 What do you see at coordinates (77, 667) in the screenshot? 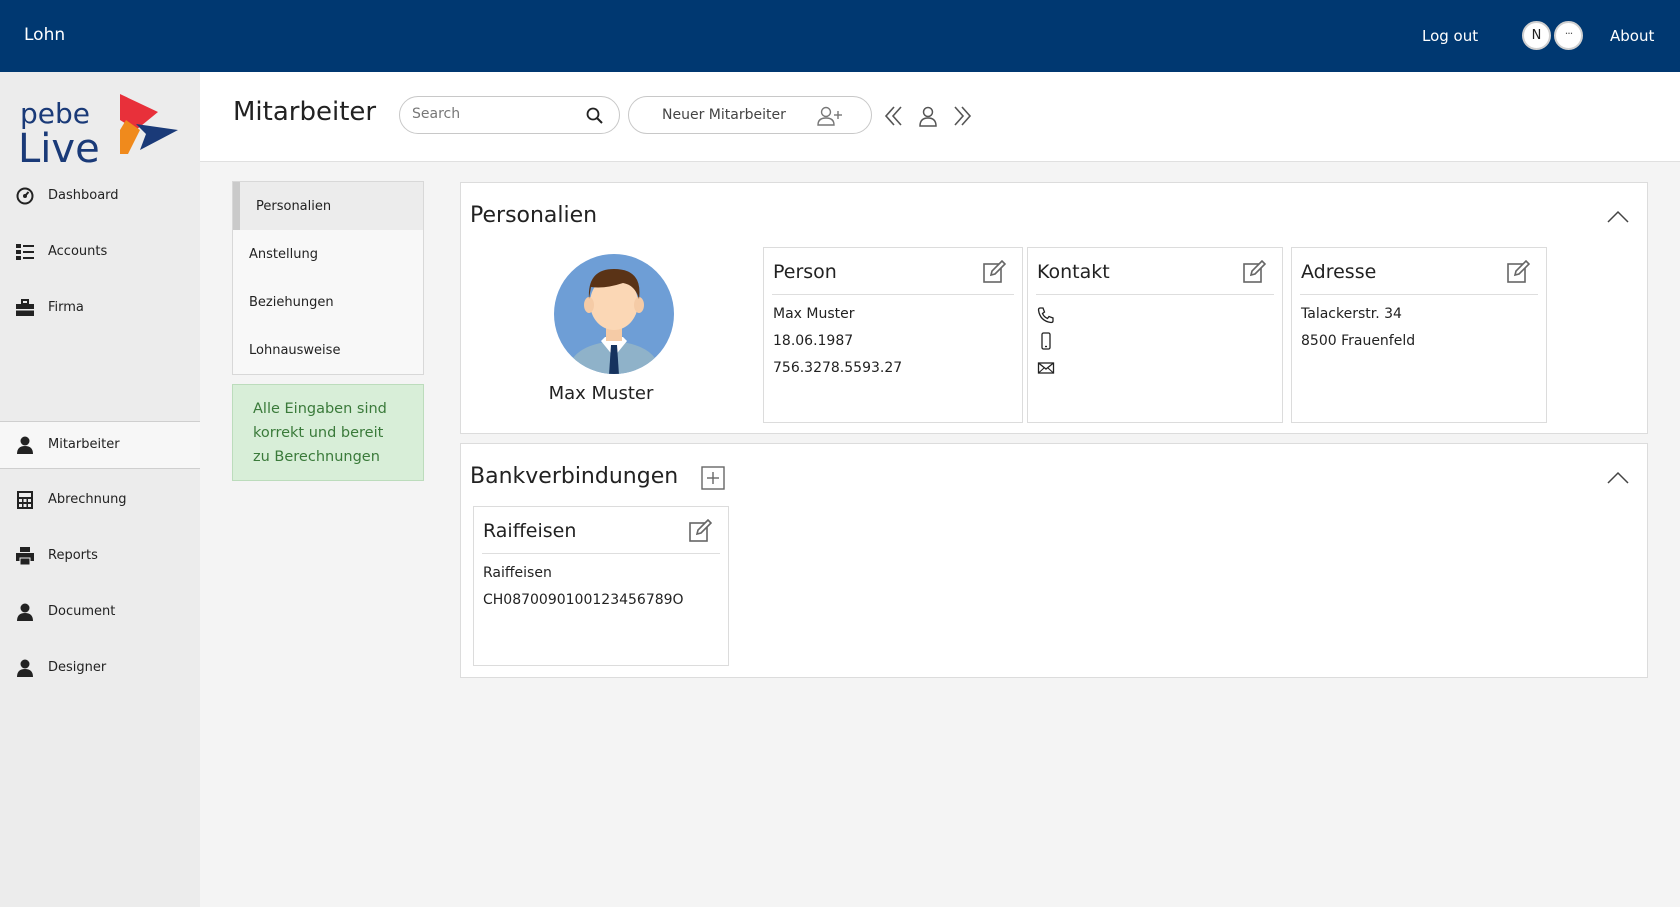
I see `sidebar-item-label: Designer` at bounding box center [77, 667].